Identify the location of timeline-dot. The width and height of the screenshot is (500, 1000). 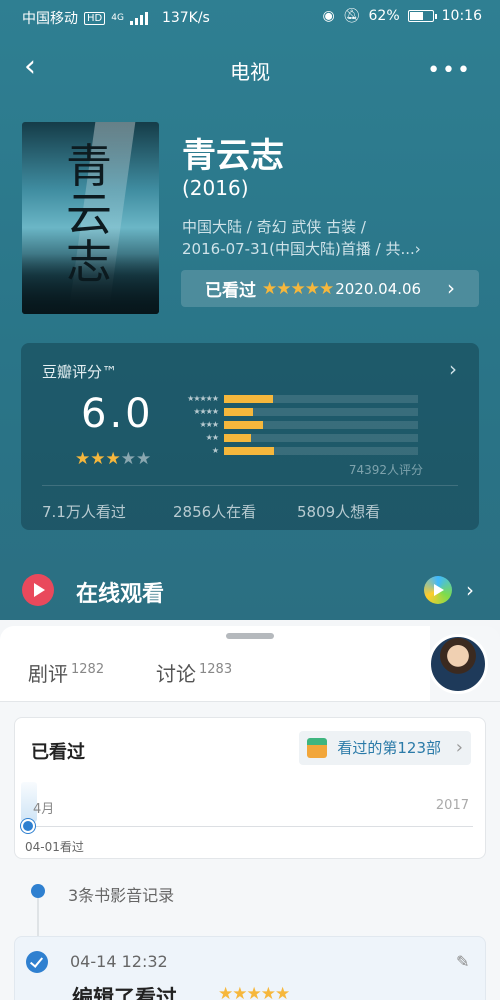
(28, 826).